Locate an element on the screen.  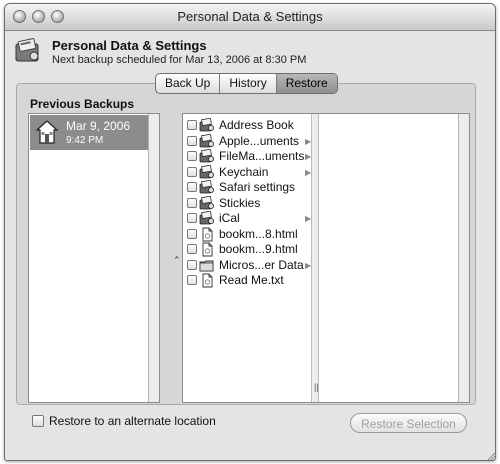
file-item: Read Me.txt is located at coordinates (249, 280).